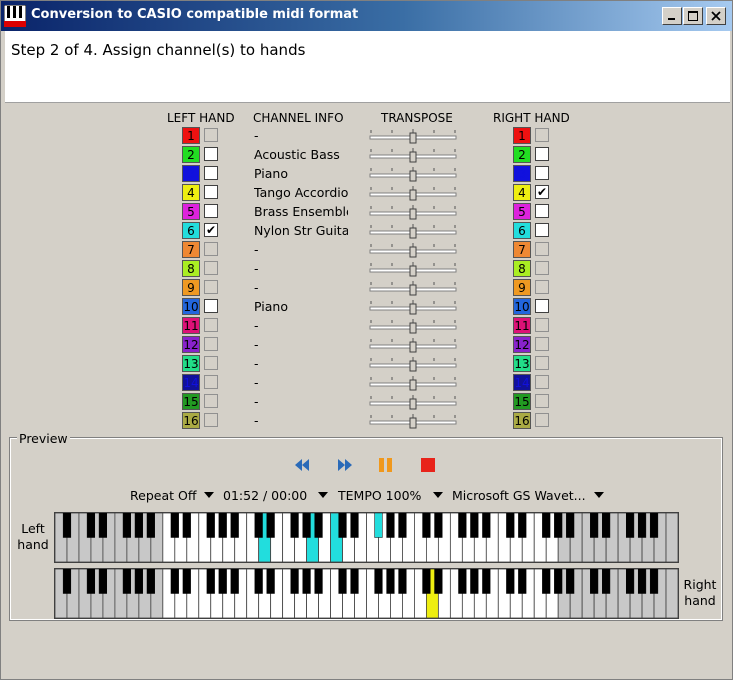 This screenshot has width=733, height=680. Describe the element at coordinates (413, 250) in the screenshot. I see `channel-7-transpose-slider` at that location.